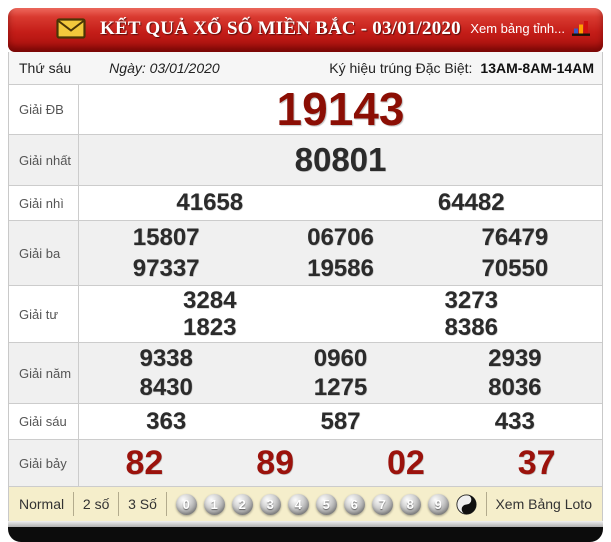 This screenshot has height=542, width=611. Describe the element at coordinates (543, 504) in the screenshot. I see `view-loto-board-link: Xem Bảng Loto` at that location.